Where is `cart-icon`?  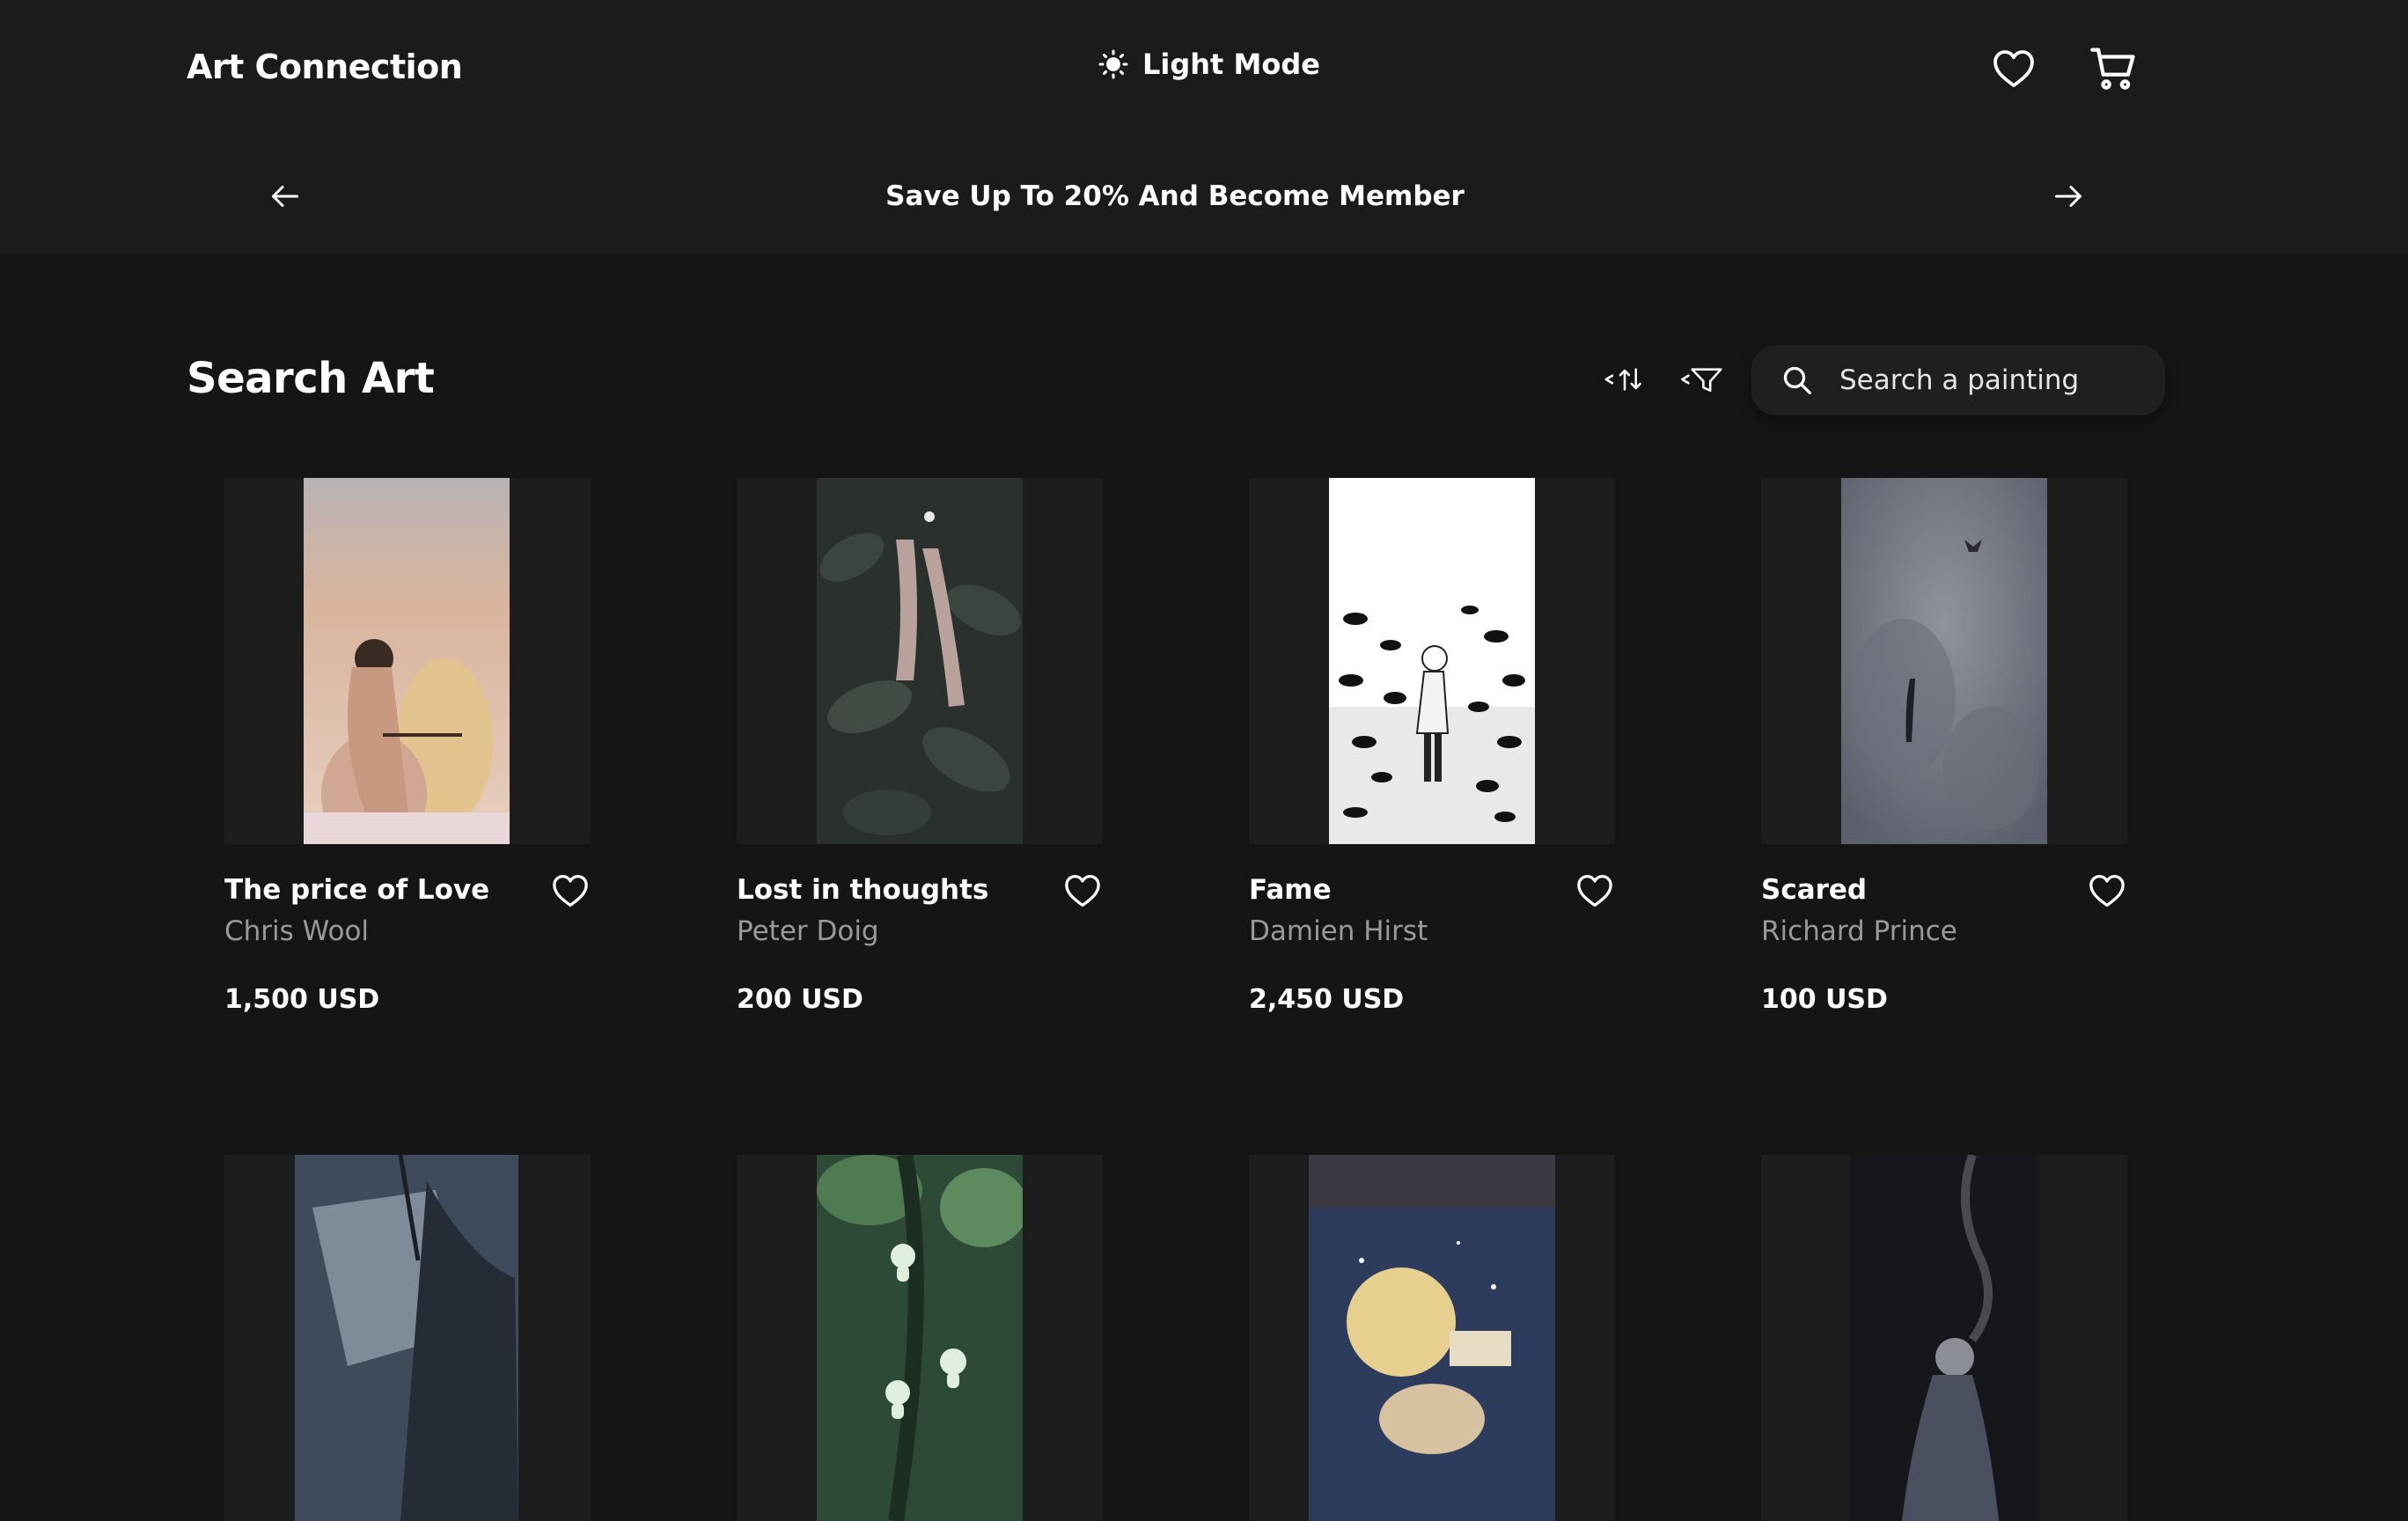 cart-icon is located at coordinates (2112, 69).